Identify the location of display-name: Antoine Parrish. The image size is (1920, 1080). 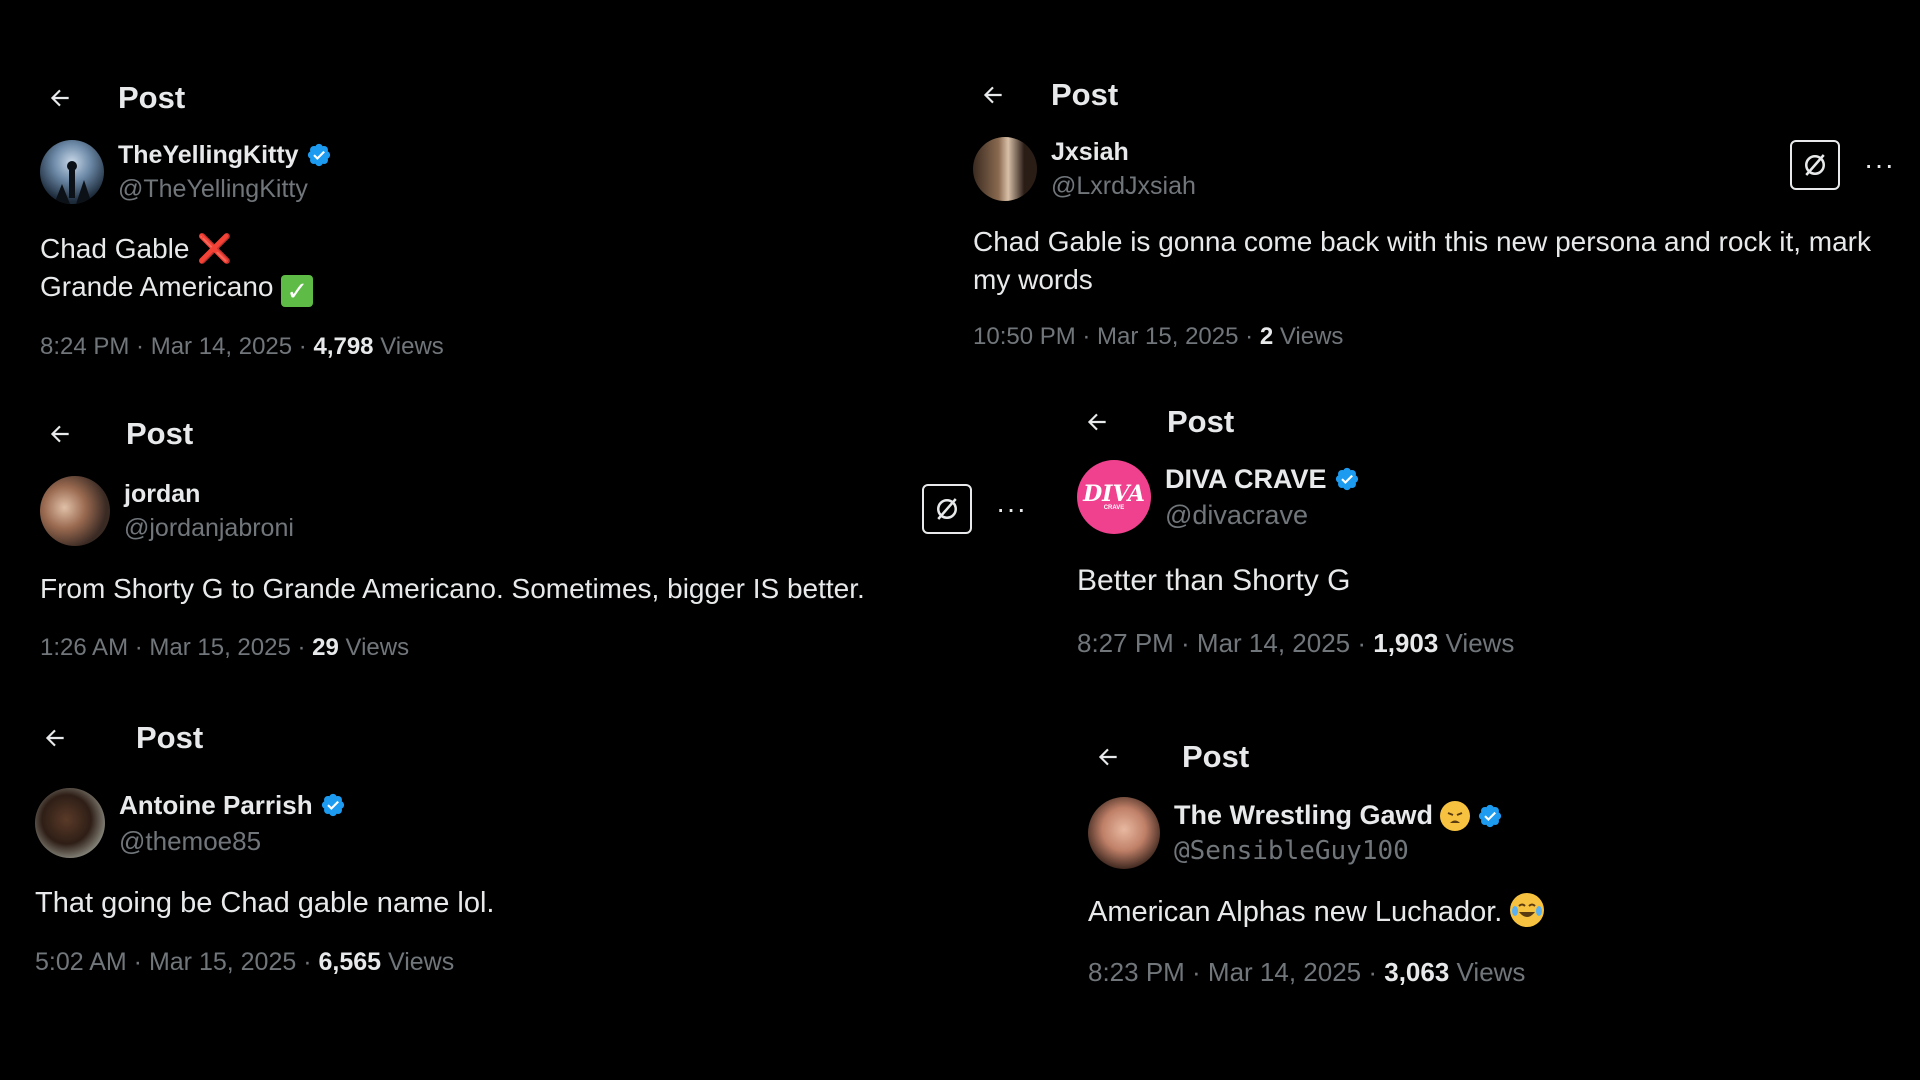
(216, 805).